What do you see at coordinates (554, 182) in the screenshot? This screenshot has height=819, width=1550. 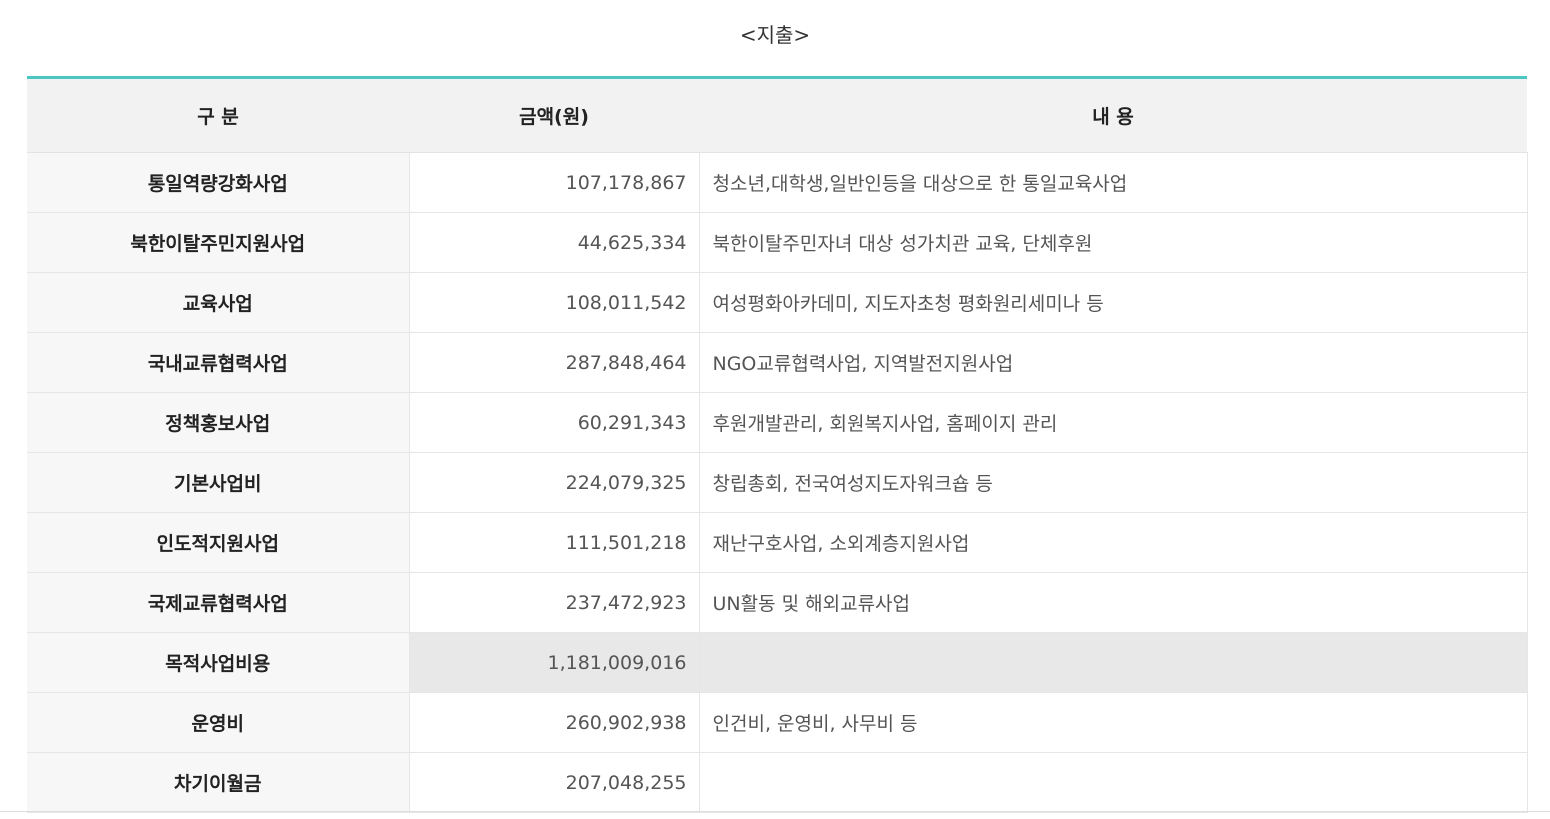 I see `row-amount: 107,178,867` at bounding box center [554, 182].